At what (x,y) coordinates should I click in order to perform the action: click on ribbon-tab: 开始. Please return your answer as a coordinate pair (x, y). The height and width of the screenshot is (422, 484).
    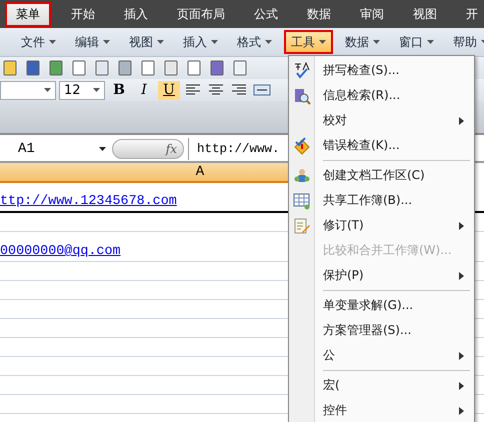
    Looking at the image, I should click on (83, 14).